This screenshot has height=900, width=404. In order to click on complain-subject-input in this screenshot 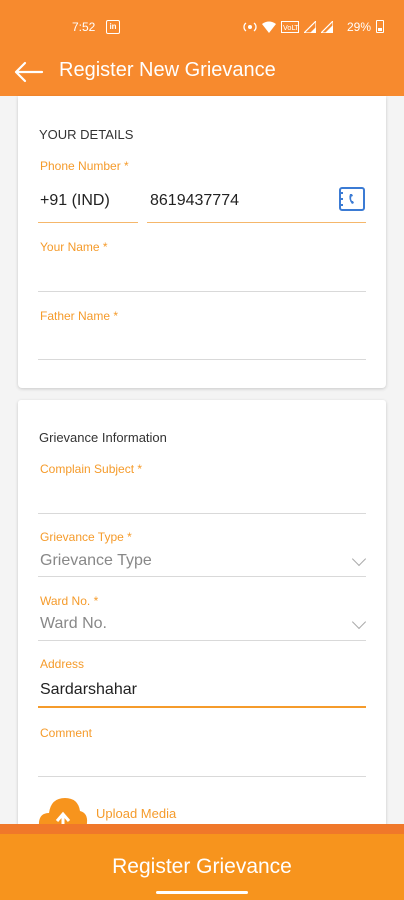, I will do `click(202, 496)`.